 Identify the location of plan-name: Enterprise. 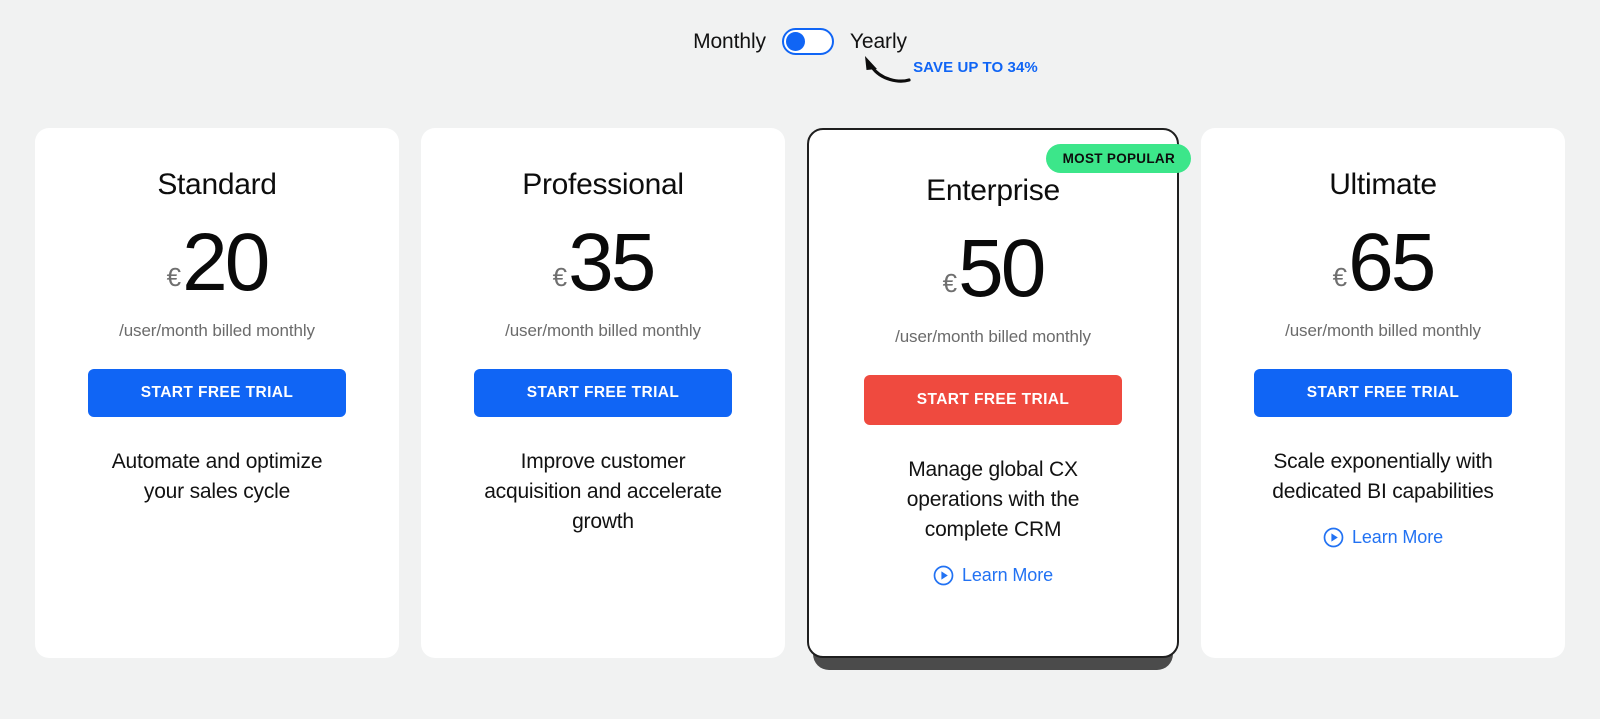
(993, 190).